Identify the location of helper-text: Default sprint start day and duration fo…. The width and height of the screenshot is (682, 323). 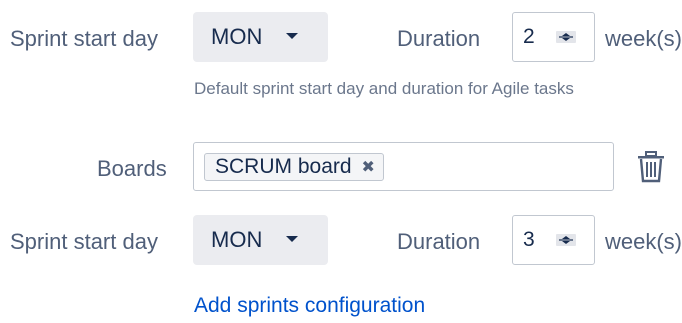
(384, 88).